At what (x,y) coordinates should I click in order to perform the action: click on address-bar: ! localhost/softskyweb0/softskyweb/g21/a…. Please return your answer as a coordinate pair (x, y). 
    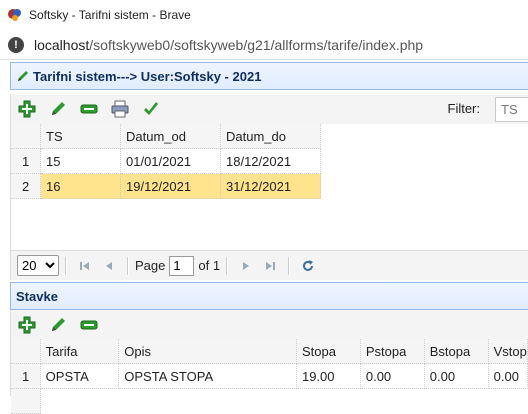
    Looking at the image, I should click on (264, 45).